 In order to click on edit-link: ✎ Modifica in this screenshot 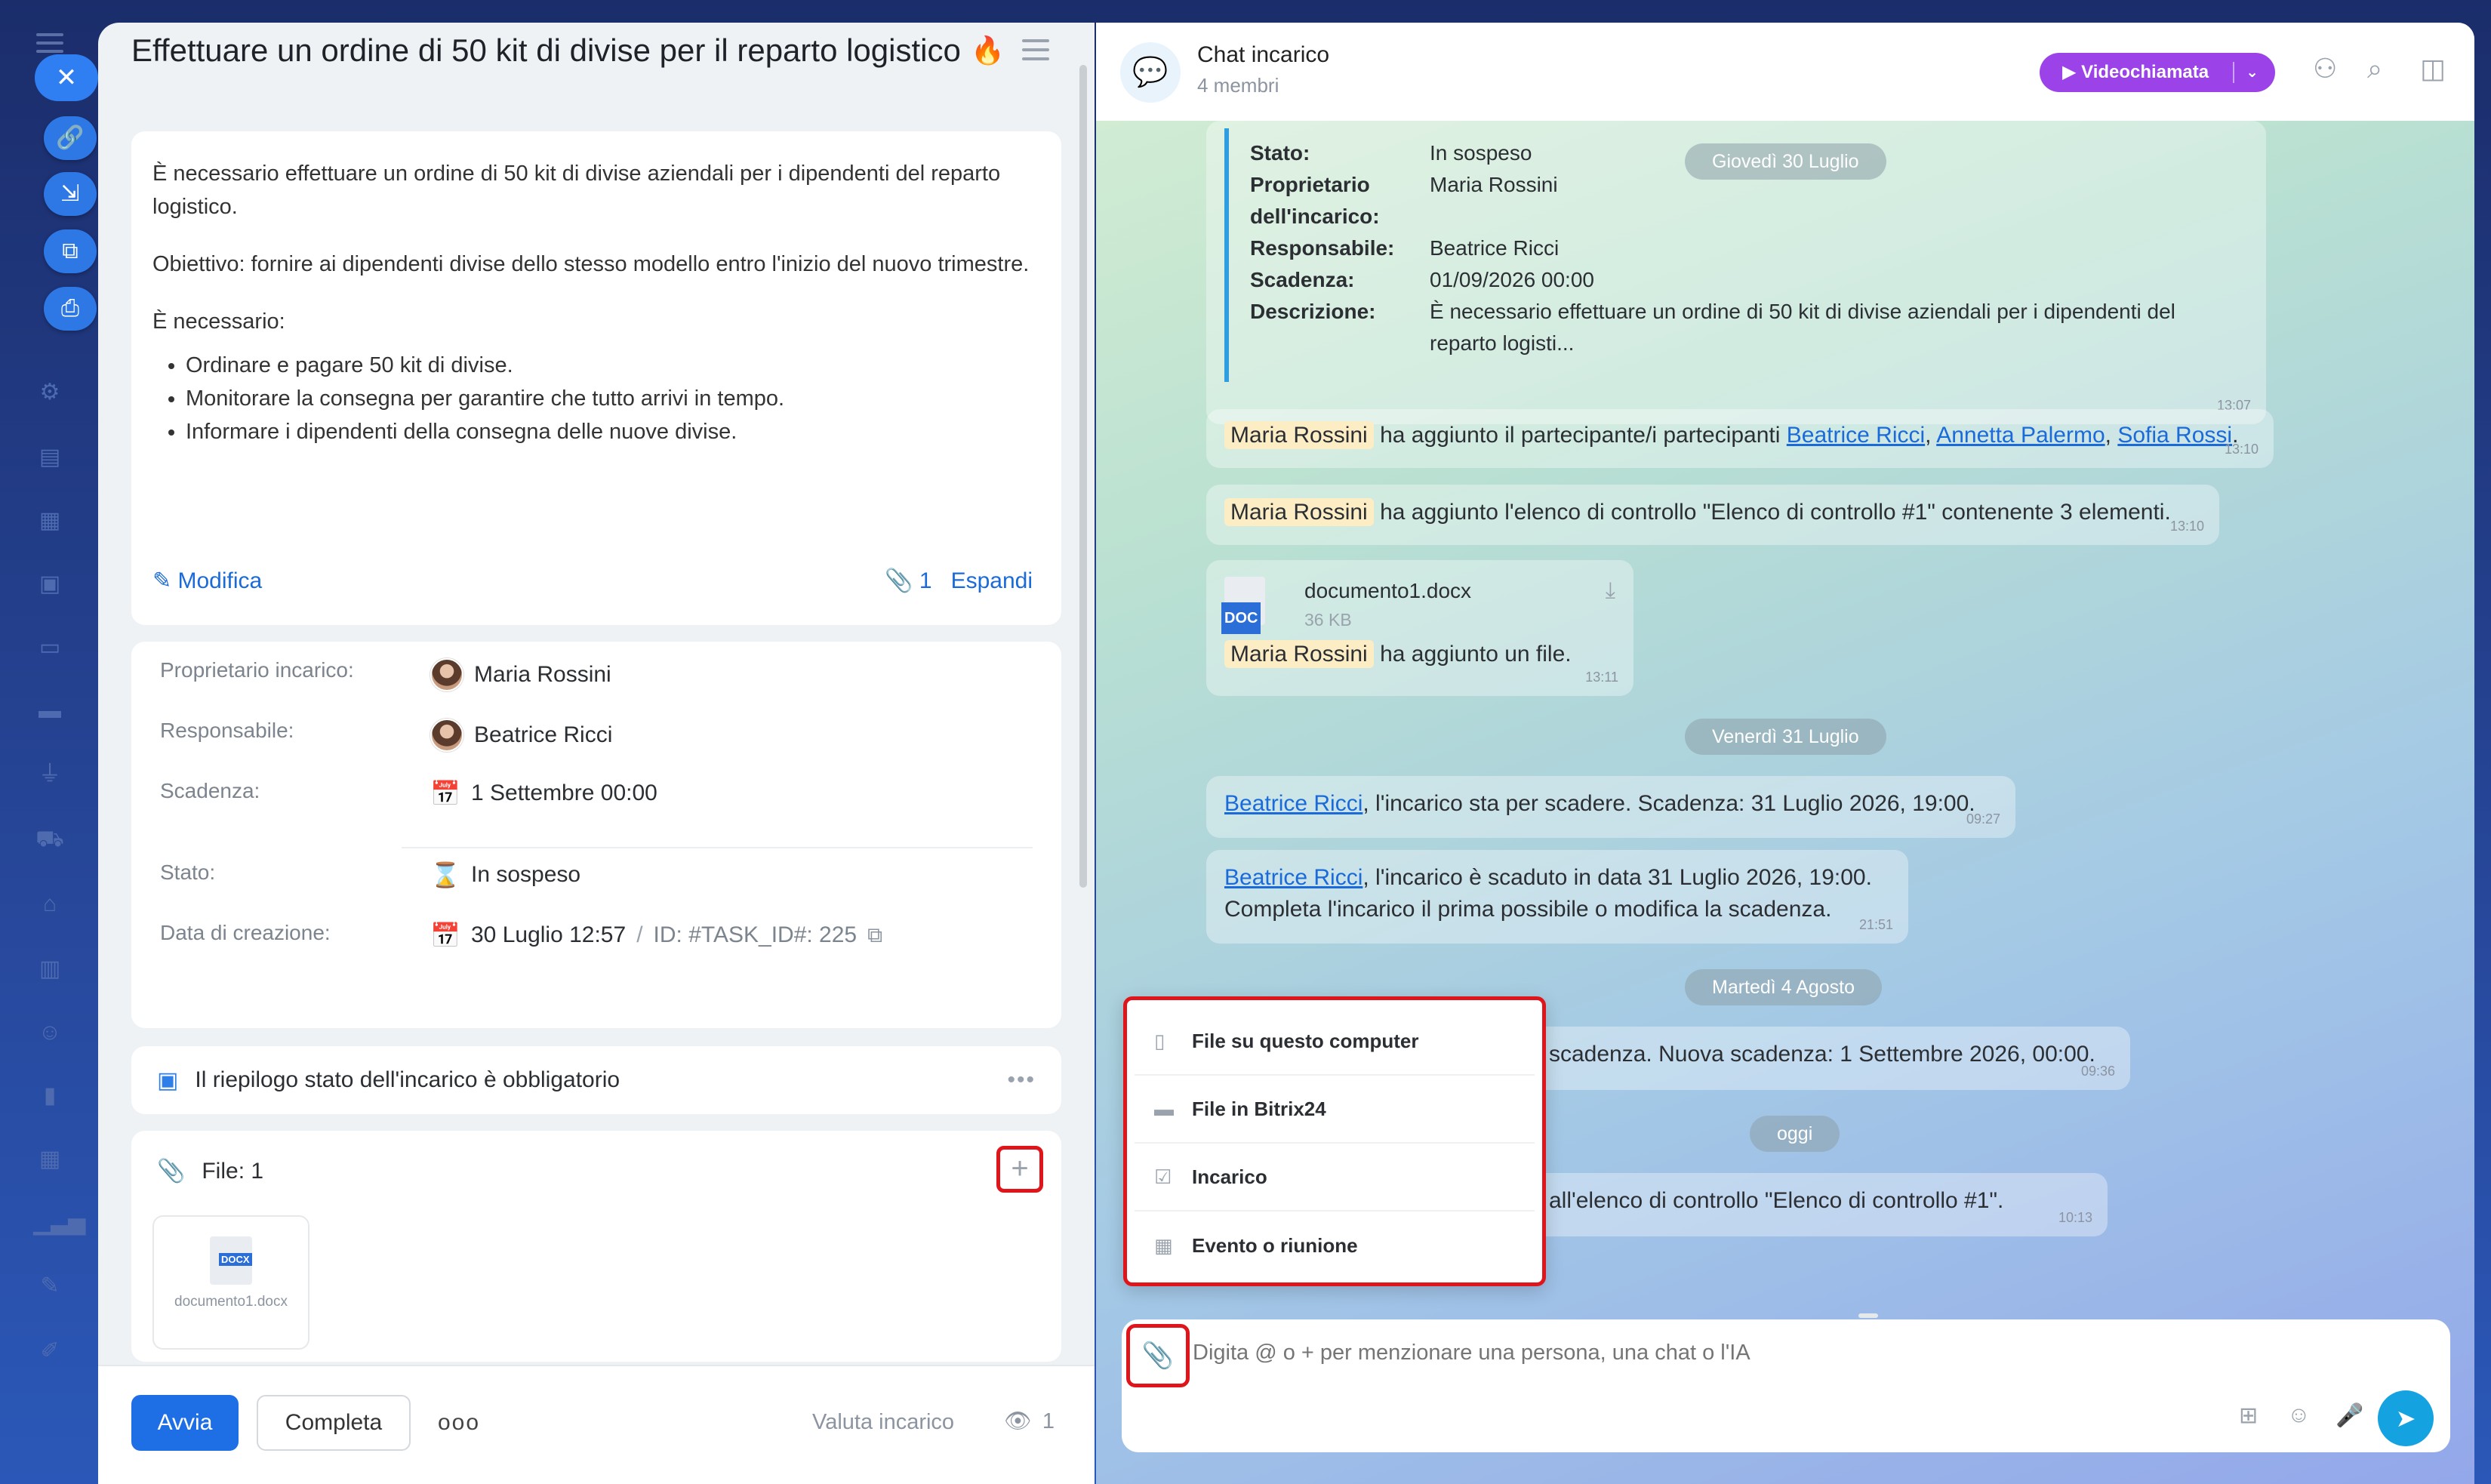, I will do `click(207, 581)`.